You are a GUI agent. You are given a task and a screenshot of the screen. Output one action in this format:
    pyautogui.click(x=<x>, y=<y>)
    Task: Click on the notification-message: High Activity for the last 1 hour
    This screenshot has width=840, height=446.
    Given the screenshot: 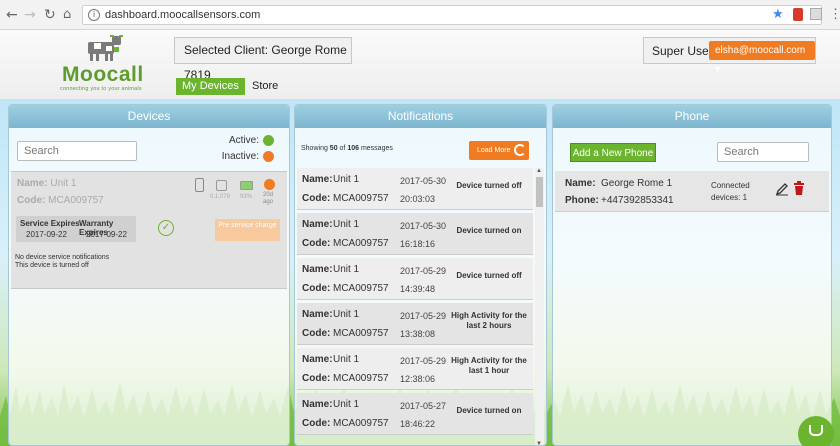 What is the action you would take?
    pyautogui.click(x=489, y=365)
    